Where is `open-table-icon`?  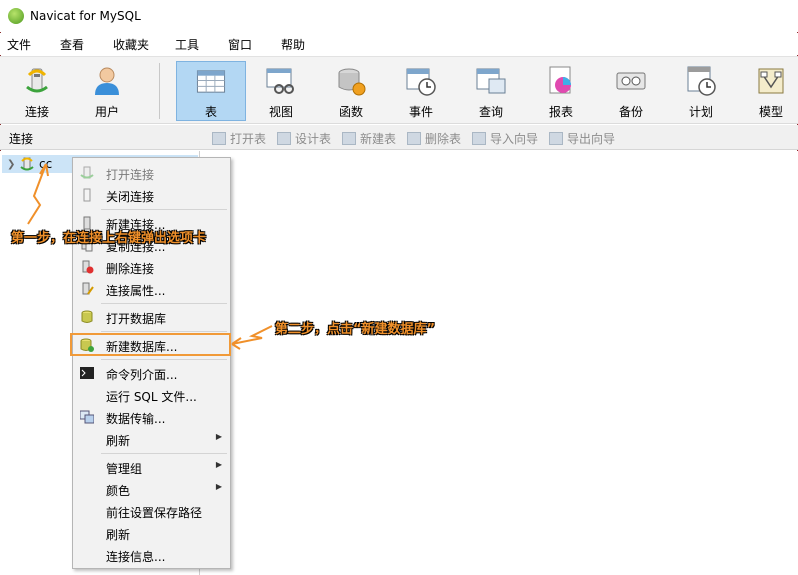
open-table-icon is located at coordinates (219, 138).